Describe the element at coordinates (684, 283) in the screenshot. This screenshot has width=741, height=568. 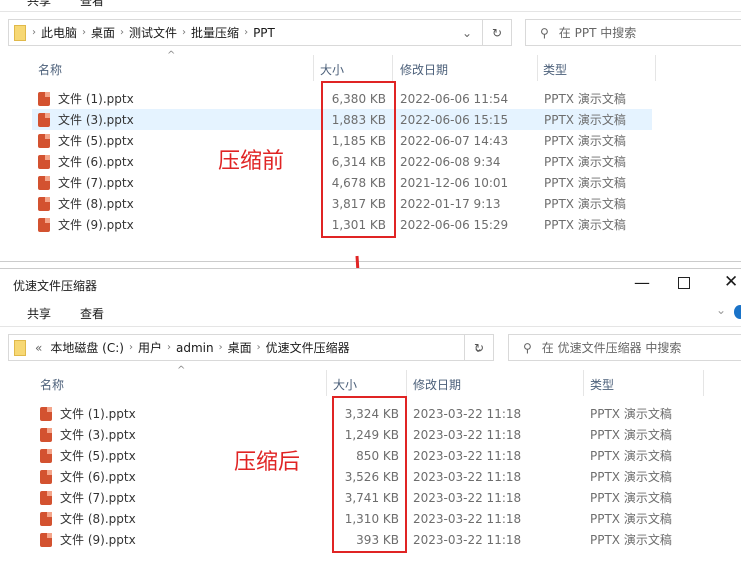
I see `maximize-button` at that location.